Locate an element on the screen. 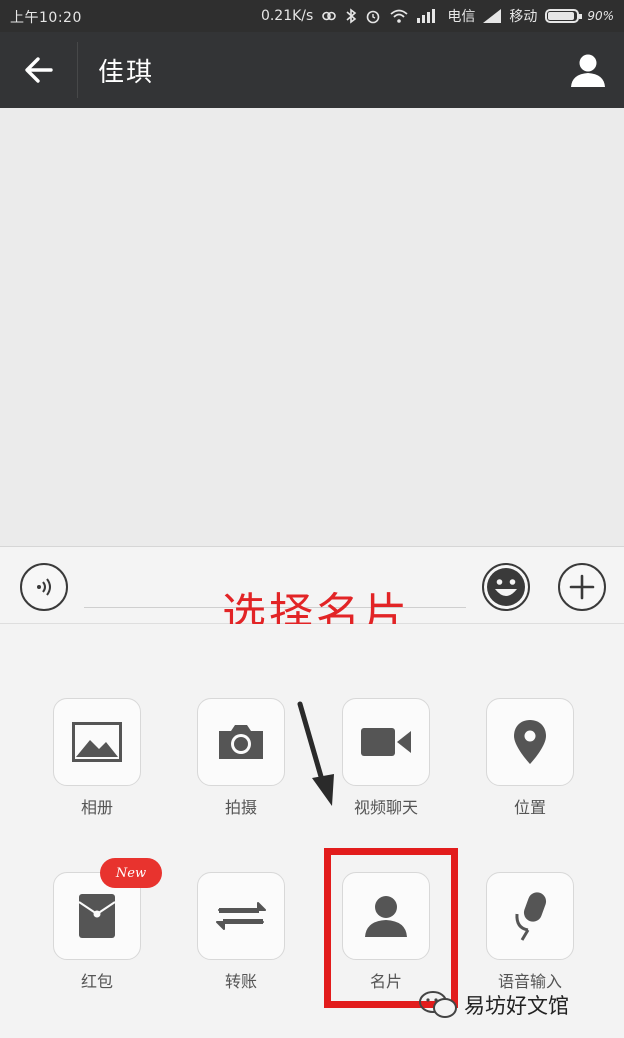 The height and width of the screenshot is (1038, 624). voice-toggle-button is located at coordinates (44, 587).